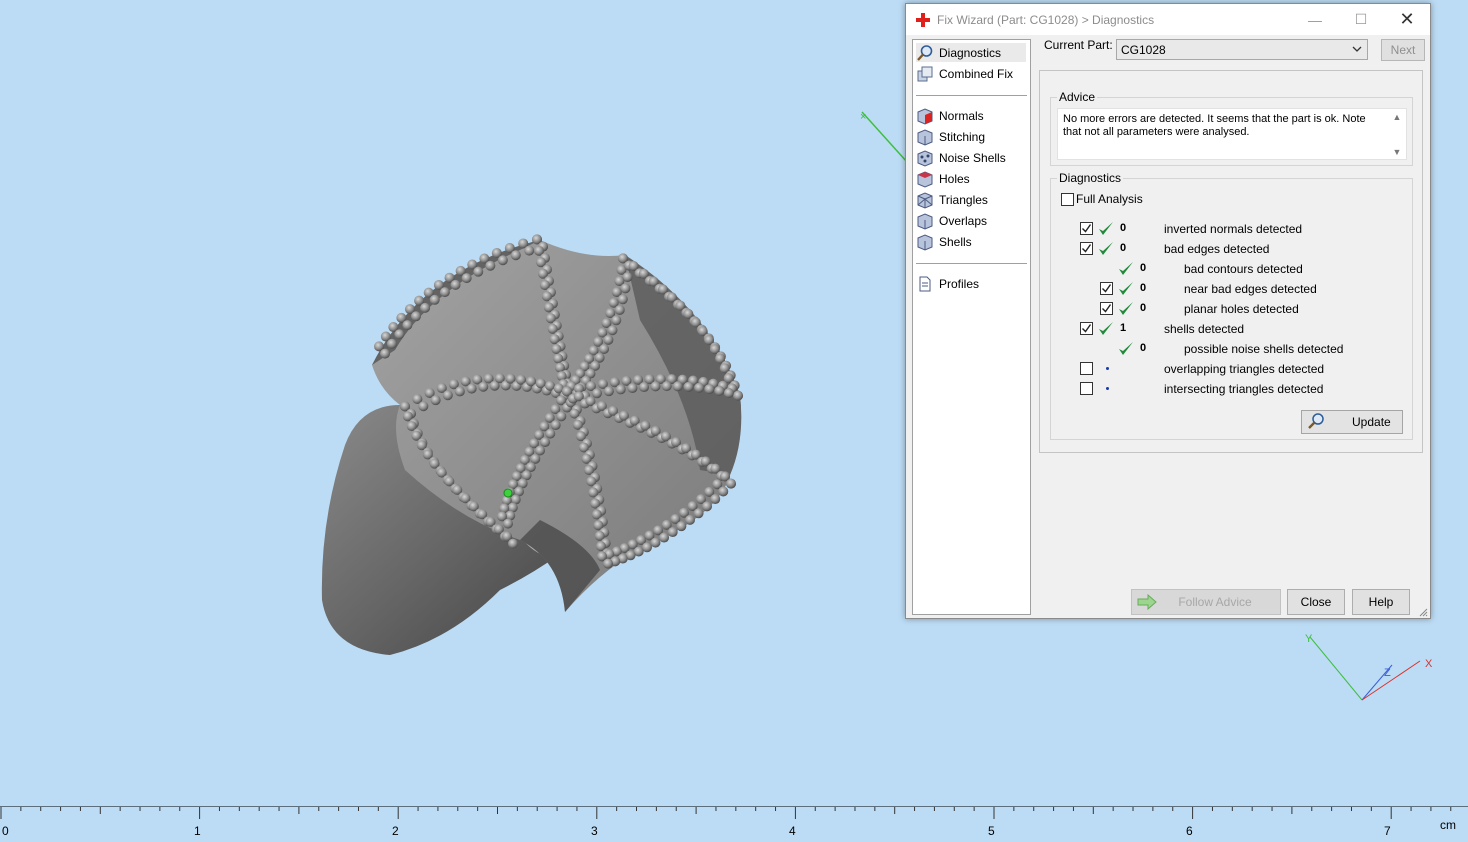 This screenshot has width=1468, height=842. Describe the element at coordinates (925, 53) in the screenshot. I see `magnifier-icon` at that location.